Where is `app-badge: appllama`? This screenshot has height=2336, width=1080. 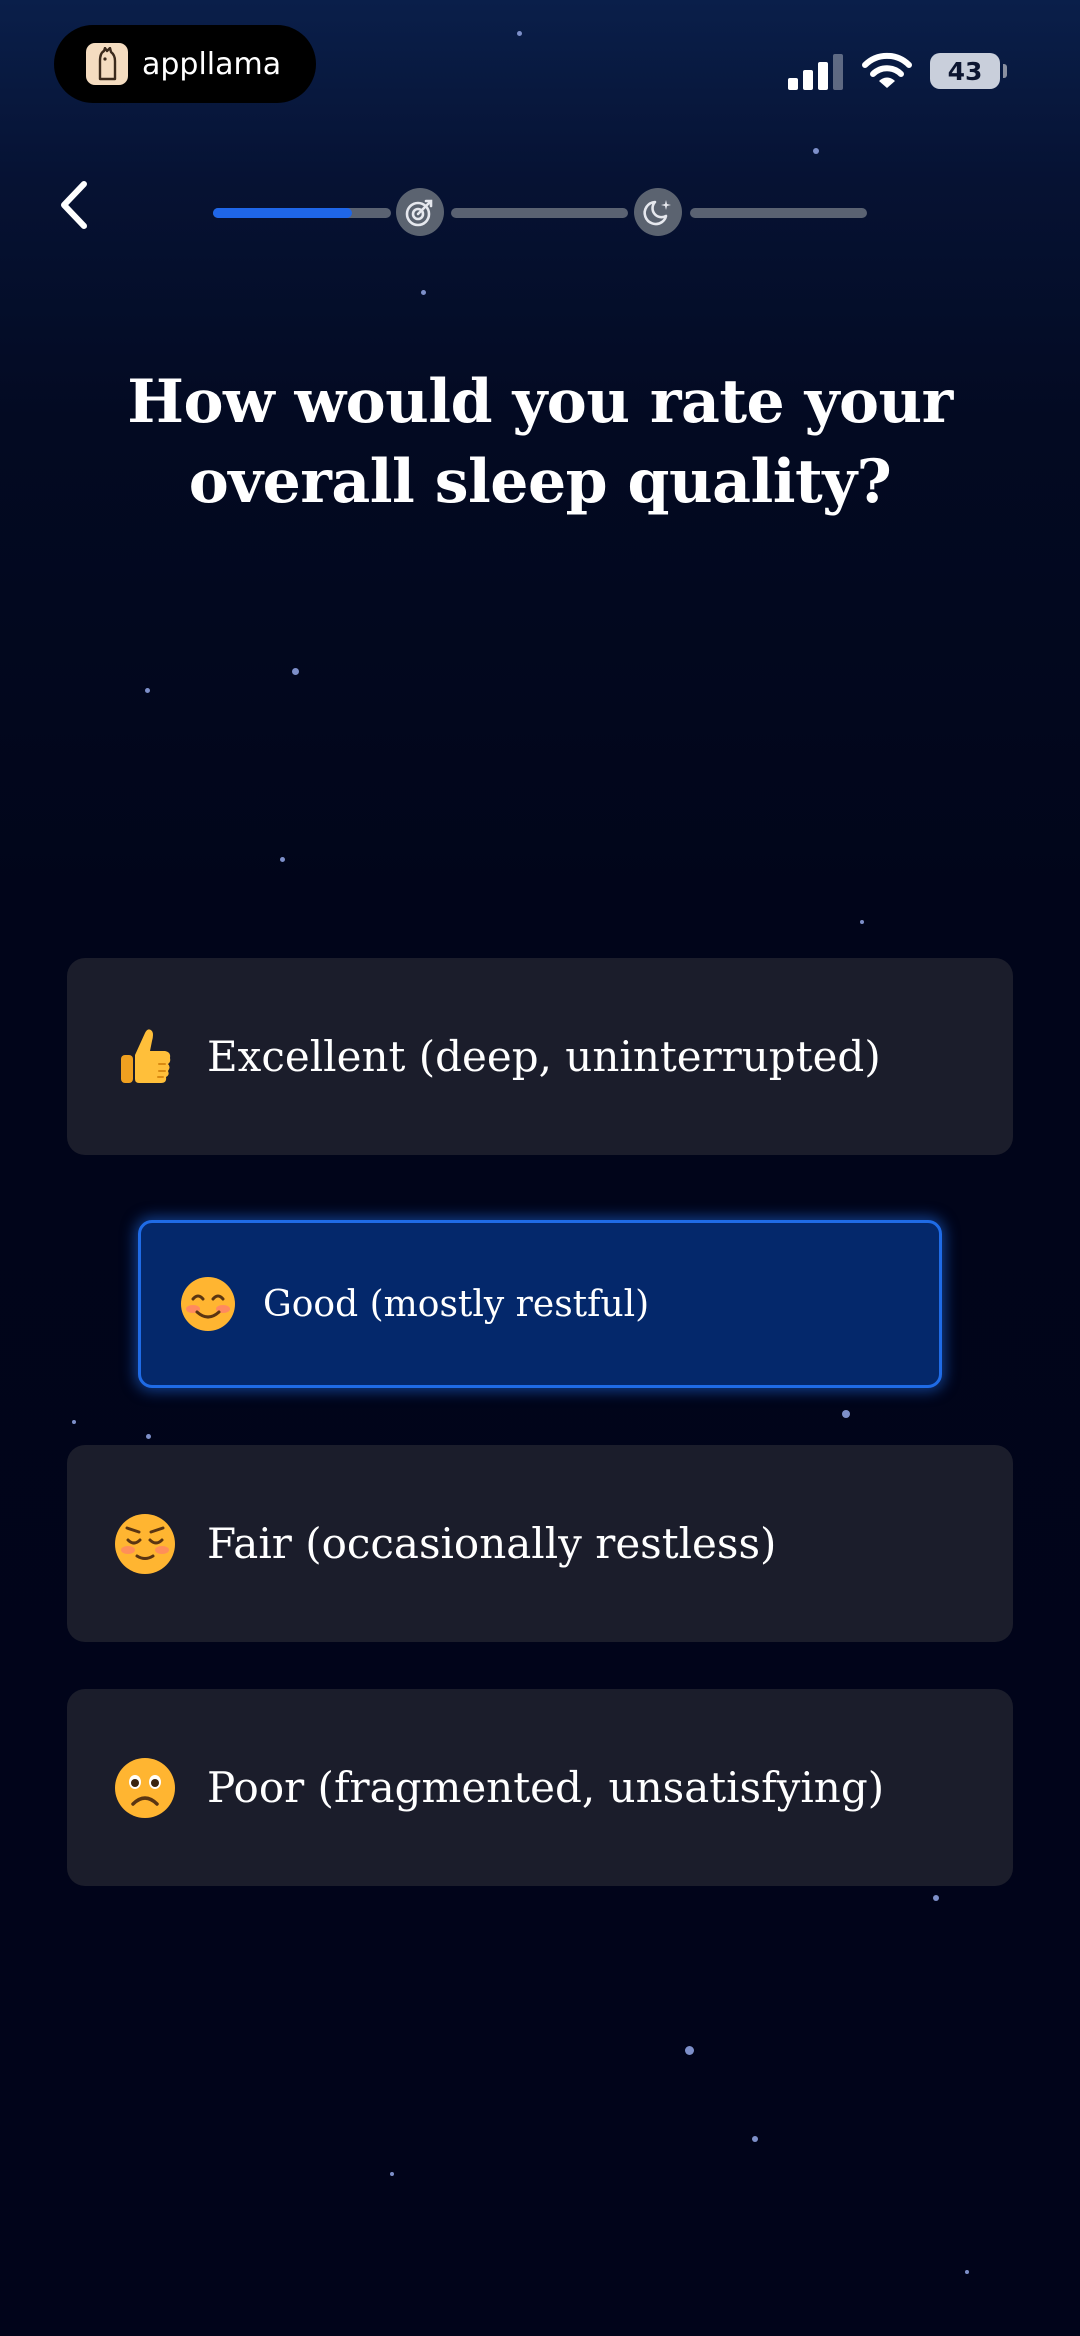 app-badge: appllama is located at coordinates (185, 64).